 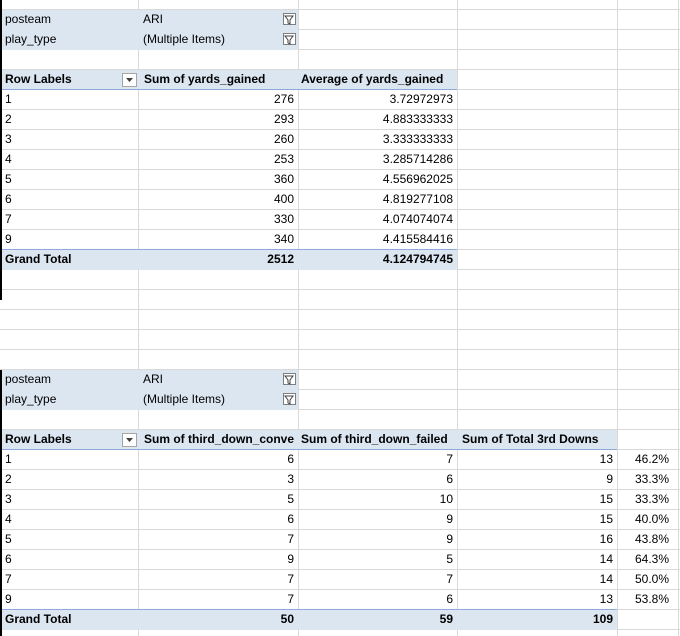 I want to click on grand-total-3rd-downs: 109, so click(x=602, y=619).